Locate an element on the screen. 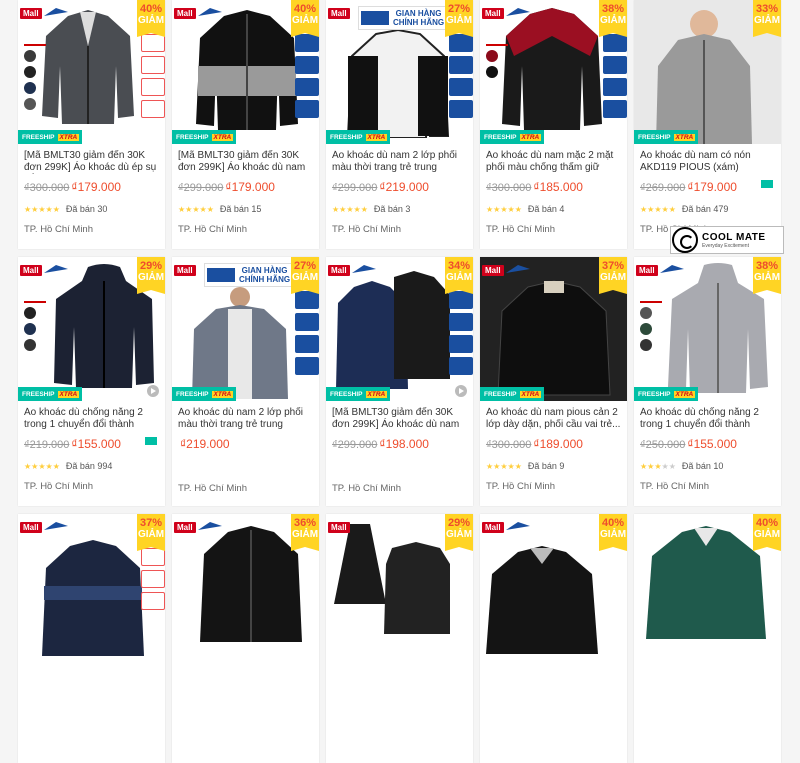  product-image: Mall 36% GIẢM is located at coordinates (245, 586).